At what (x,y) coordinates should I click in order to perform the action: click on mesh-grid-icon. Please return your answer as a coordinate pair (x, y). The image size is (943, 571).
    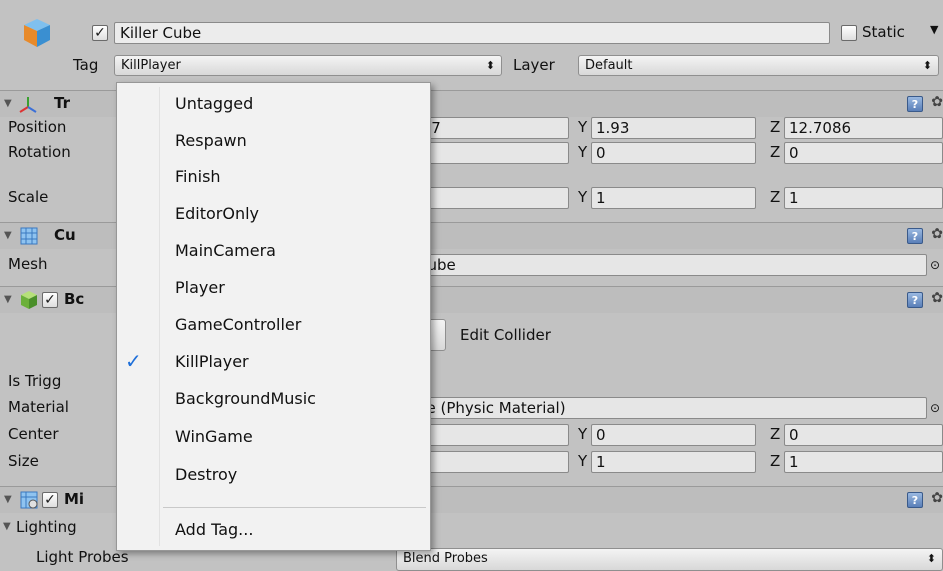
    Looking at the image, I should click on (29, 236).